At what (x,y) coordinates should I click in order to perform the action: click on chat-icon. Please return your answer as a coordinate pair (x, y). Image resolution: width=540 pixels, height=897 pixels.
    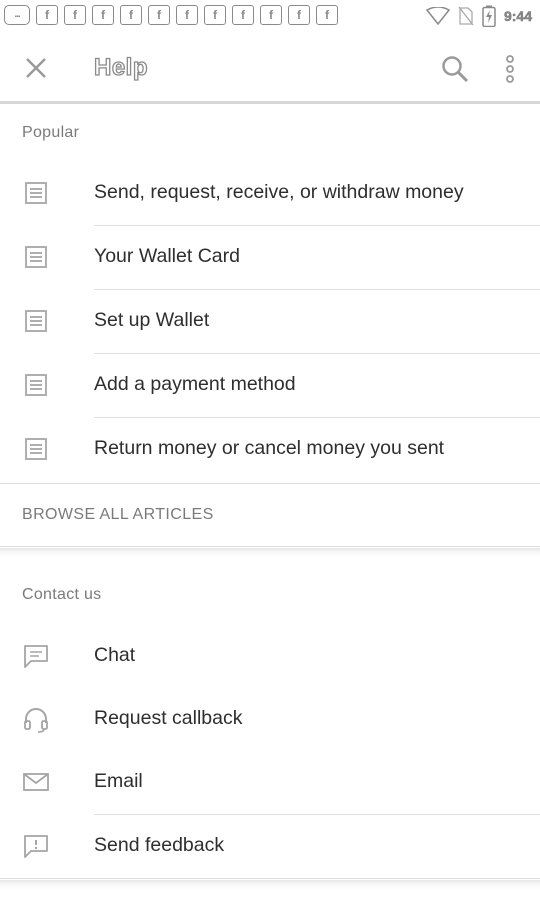
    Looking at the image, I should click on (36, 656).